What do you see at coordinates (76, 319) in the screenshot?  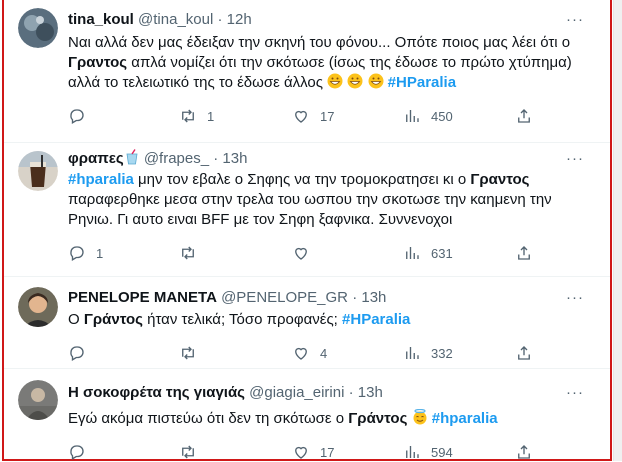 I see `text-segment: Ο` at bounding box center [76, 319].